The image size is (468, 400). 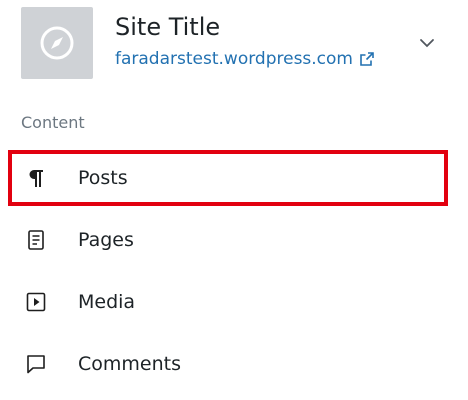 I want to click on menu-item-label: Comments, so click(x=129, y=364).